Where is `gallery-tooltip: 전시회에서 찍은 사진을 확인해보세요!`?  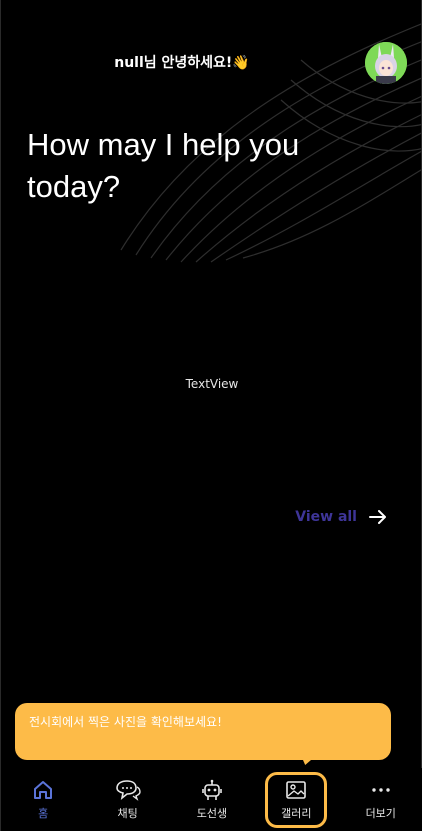
gallery-tooltip: 전시회에서 찍은 사진을 확인해보세요! is located at coordinates (203, 731).